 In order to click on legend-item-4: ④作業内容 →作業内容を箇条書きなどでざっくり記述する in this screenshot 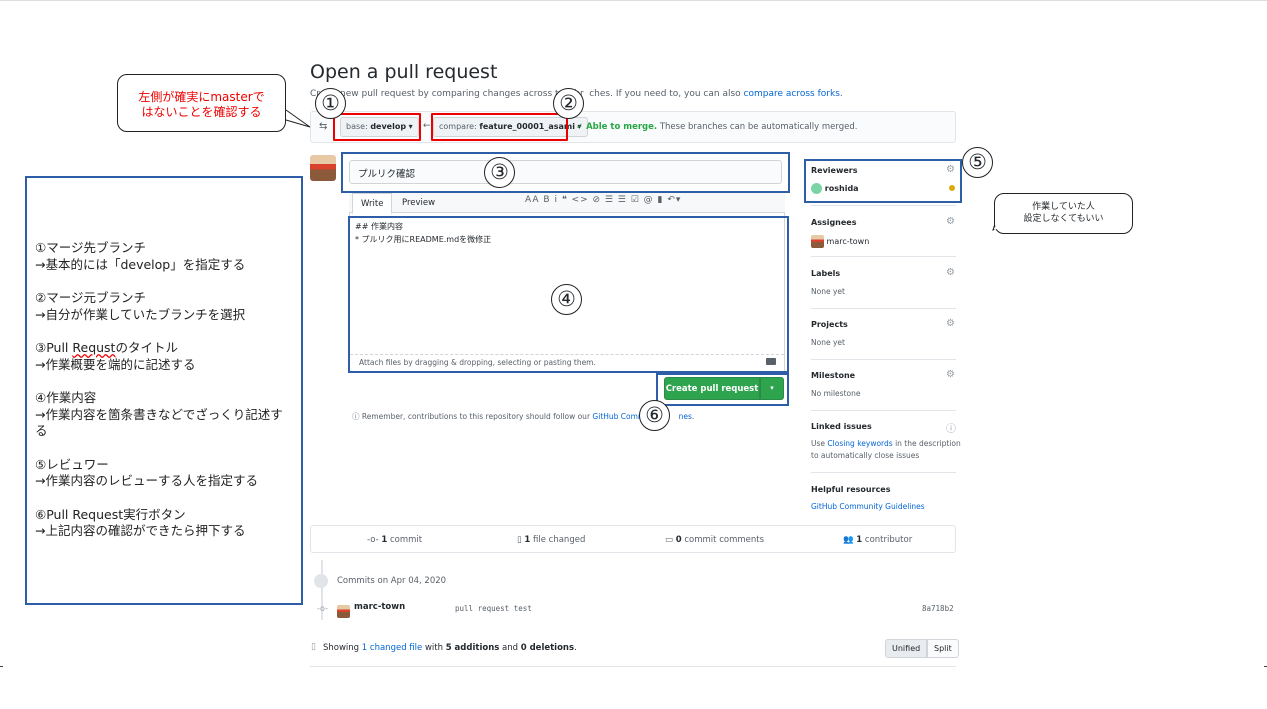, I will do `click(159, 414)`.